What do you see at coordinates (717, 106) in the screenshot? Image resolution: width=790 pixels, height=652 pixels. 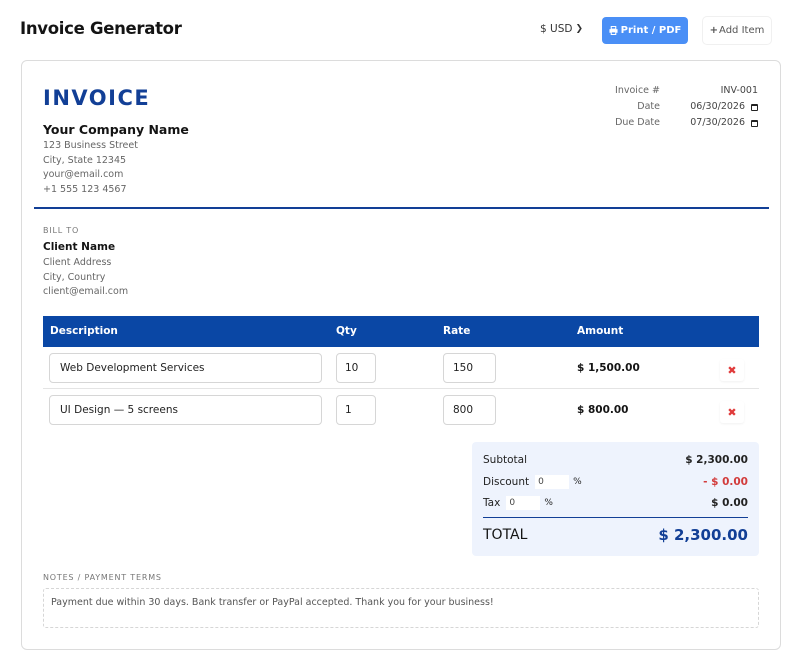 I see `date-value: 06/30/2026` at bounding box center [717, 106].